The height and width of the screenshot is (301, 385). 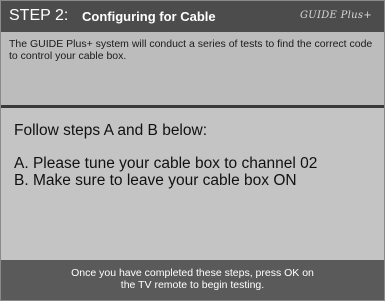 I want to click on guide-plus-logo: GUIDE Plus+, so click(x=335, y=15).